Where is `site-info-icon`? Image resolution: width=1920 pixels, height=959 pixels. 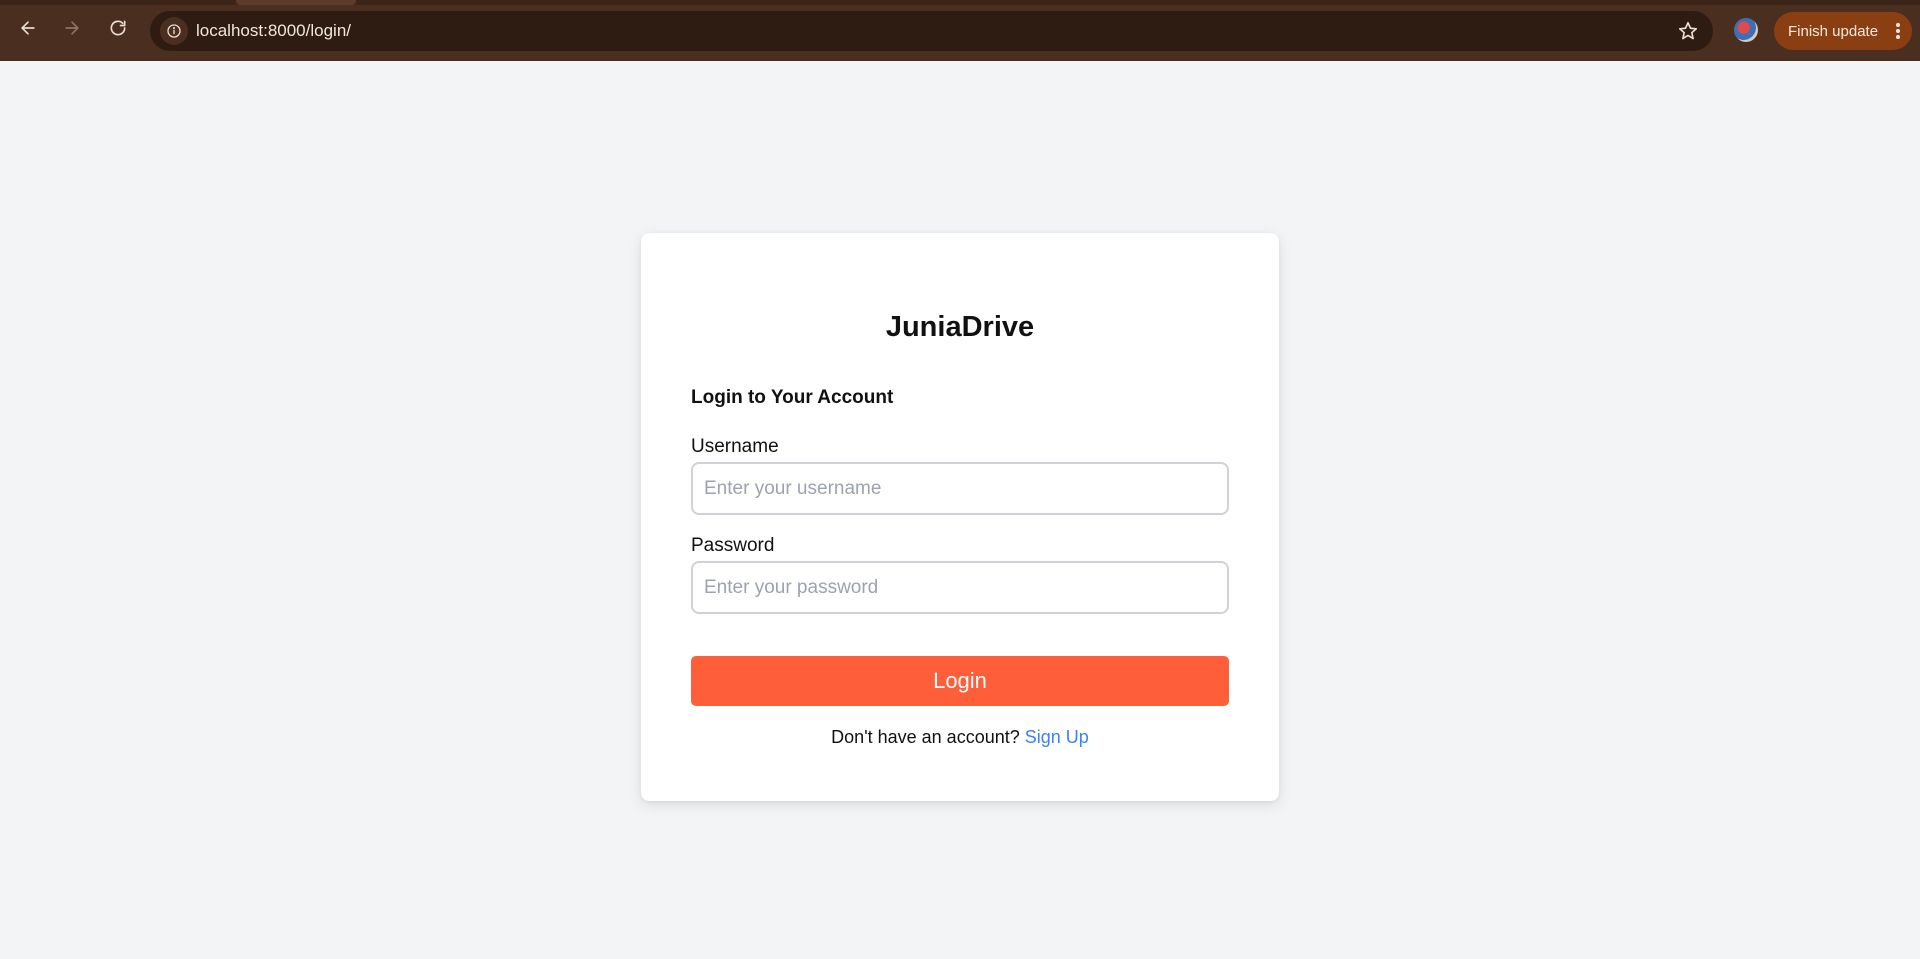
site-info-icon is located at coordinates (174, 31).